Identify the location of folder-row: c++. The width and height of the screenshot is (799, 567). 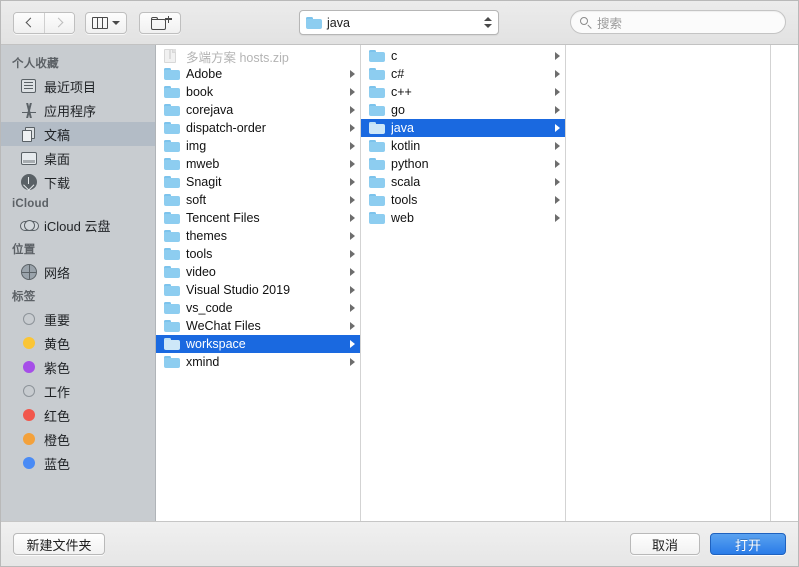
(463, 92).